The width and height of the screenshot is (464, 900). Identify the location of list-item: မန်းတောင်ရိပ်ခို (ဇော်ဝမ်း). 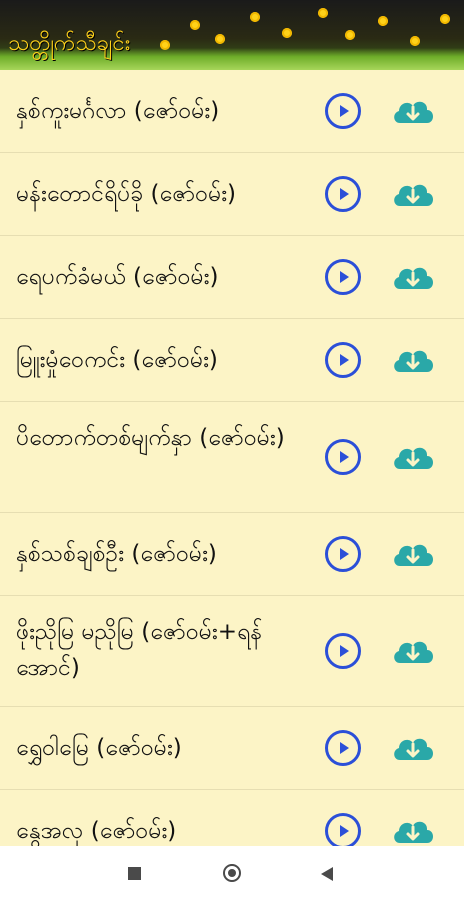
(232, 194).